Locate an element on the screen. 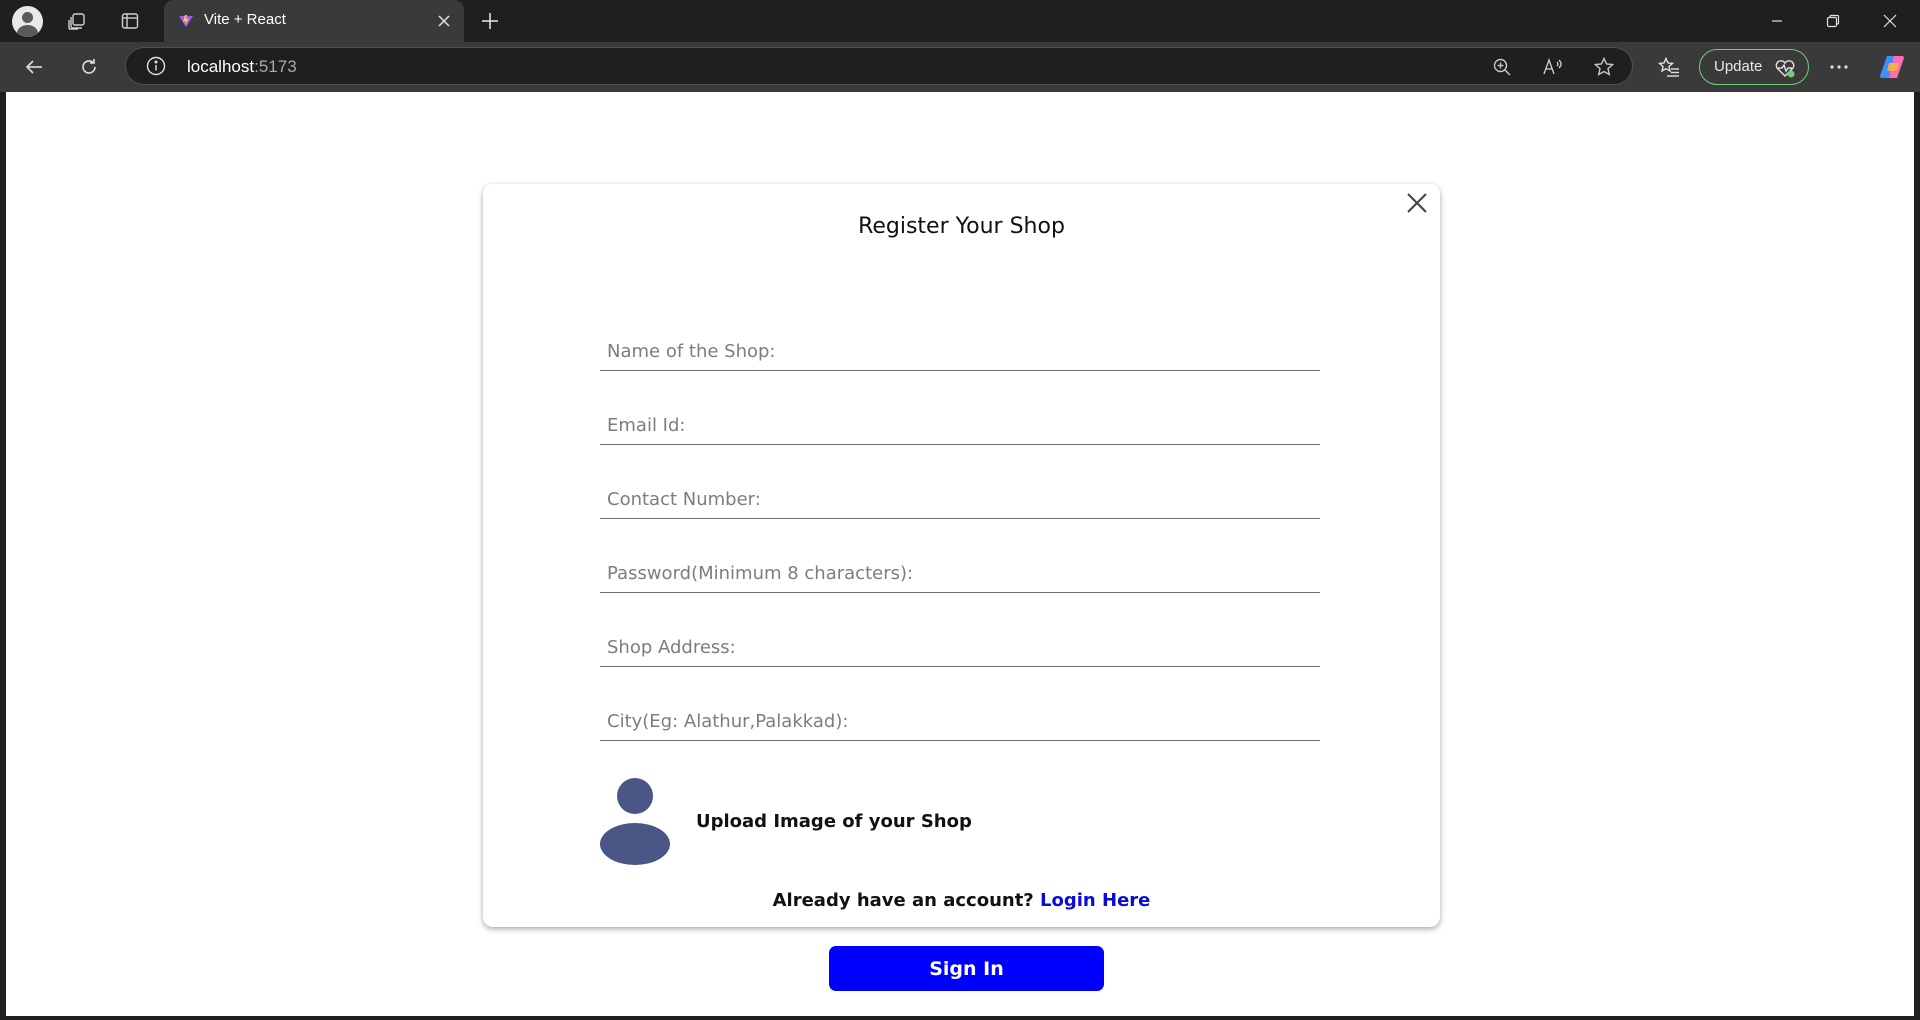 This screenshot has width=1920, height=1020. profile-button is located at coordinates (27, 21).